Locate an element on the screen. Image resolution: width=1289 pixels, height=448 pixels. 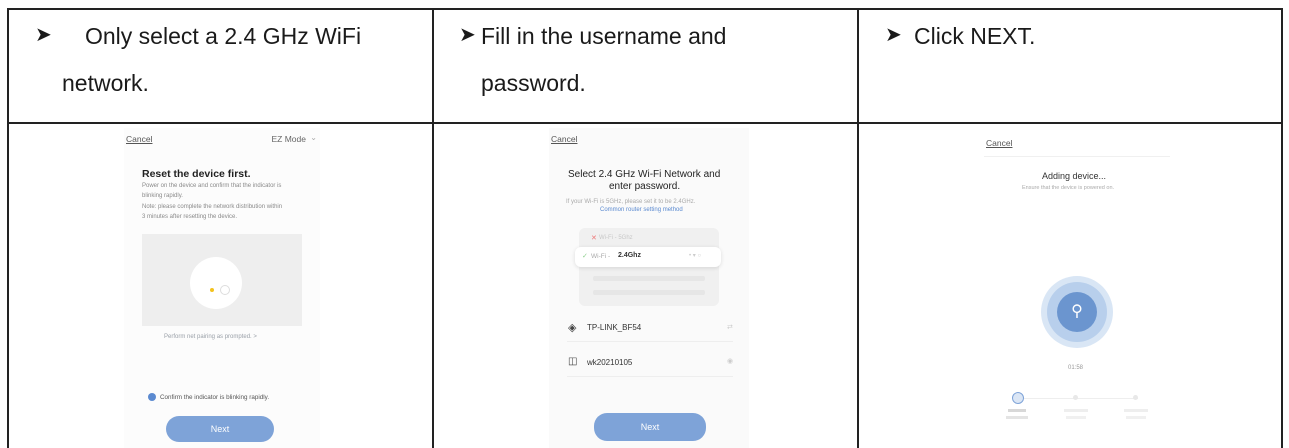
wifi-24g-prefix: Wi-Fi - is located at coordinates (601, 256).